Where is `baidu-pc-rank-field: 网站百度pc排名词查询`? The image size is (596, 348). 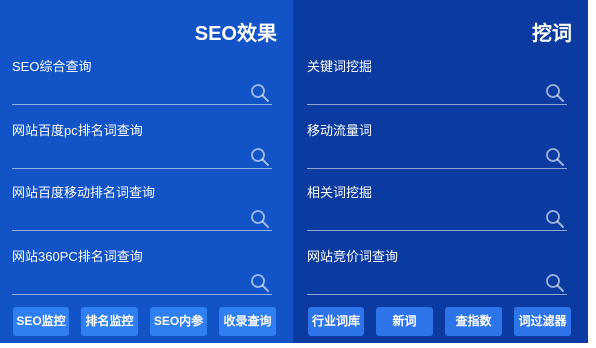
baidu-pc-rank-field: 网站百度pc排名词查询 is located at coordinates (142, 147).